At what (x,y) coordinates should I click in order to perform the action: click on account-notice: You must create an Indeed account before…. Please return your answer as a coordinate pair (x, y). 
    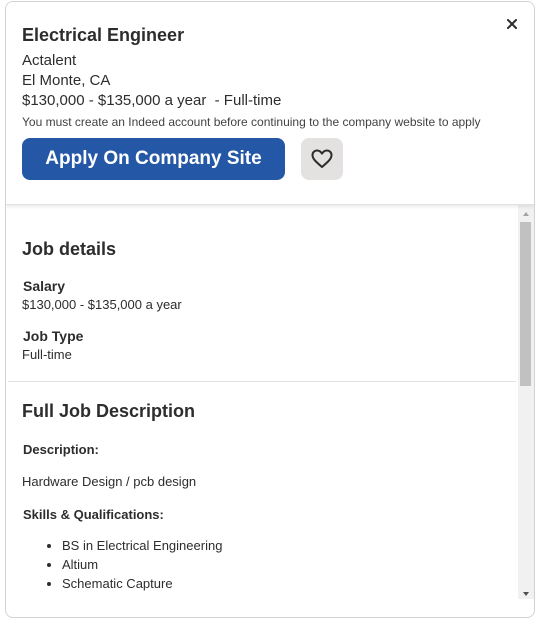
    Looking at the image, I should click on (251, 122).